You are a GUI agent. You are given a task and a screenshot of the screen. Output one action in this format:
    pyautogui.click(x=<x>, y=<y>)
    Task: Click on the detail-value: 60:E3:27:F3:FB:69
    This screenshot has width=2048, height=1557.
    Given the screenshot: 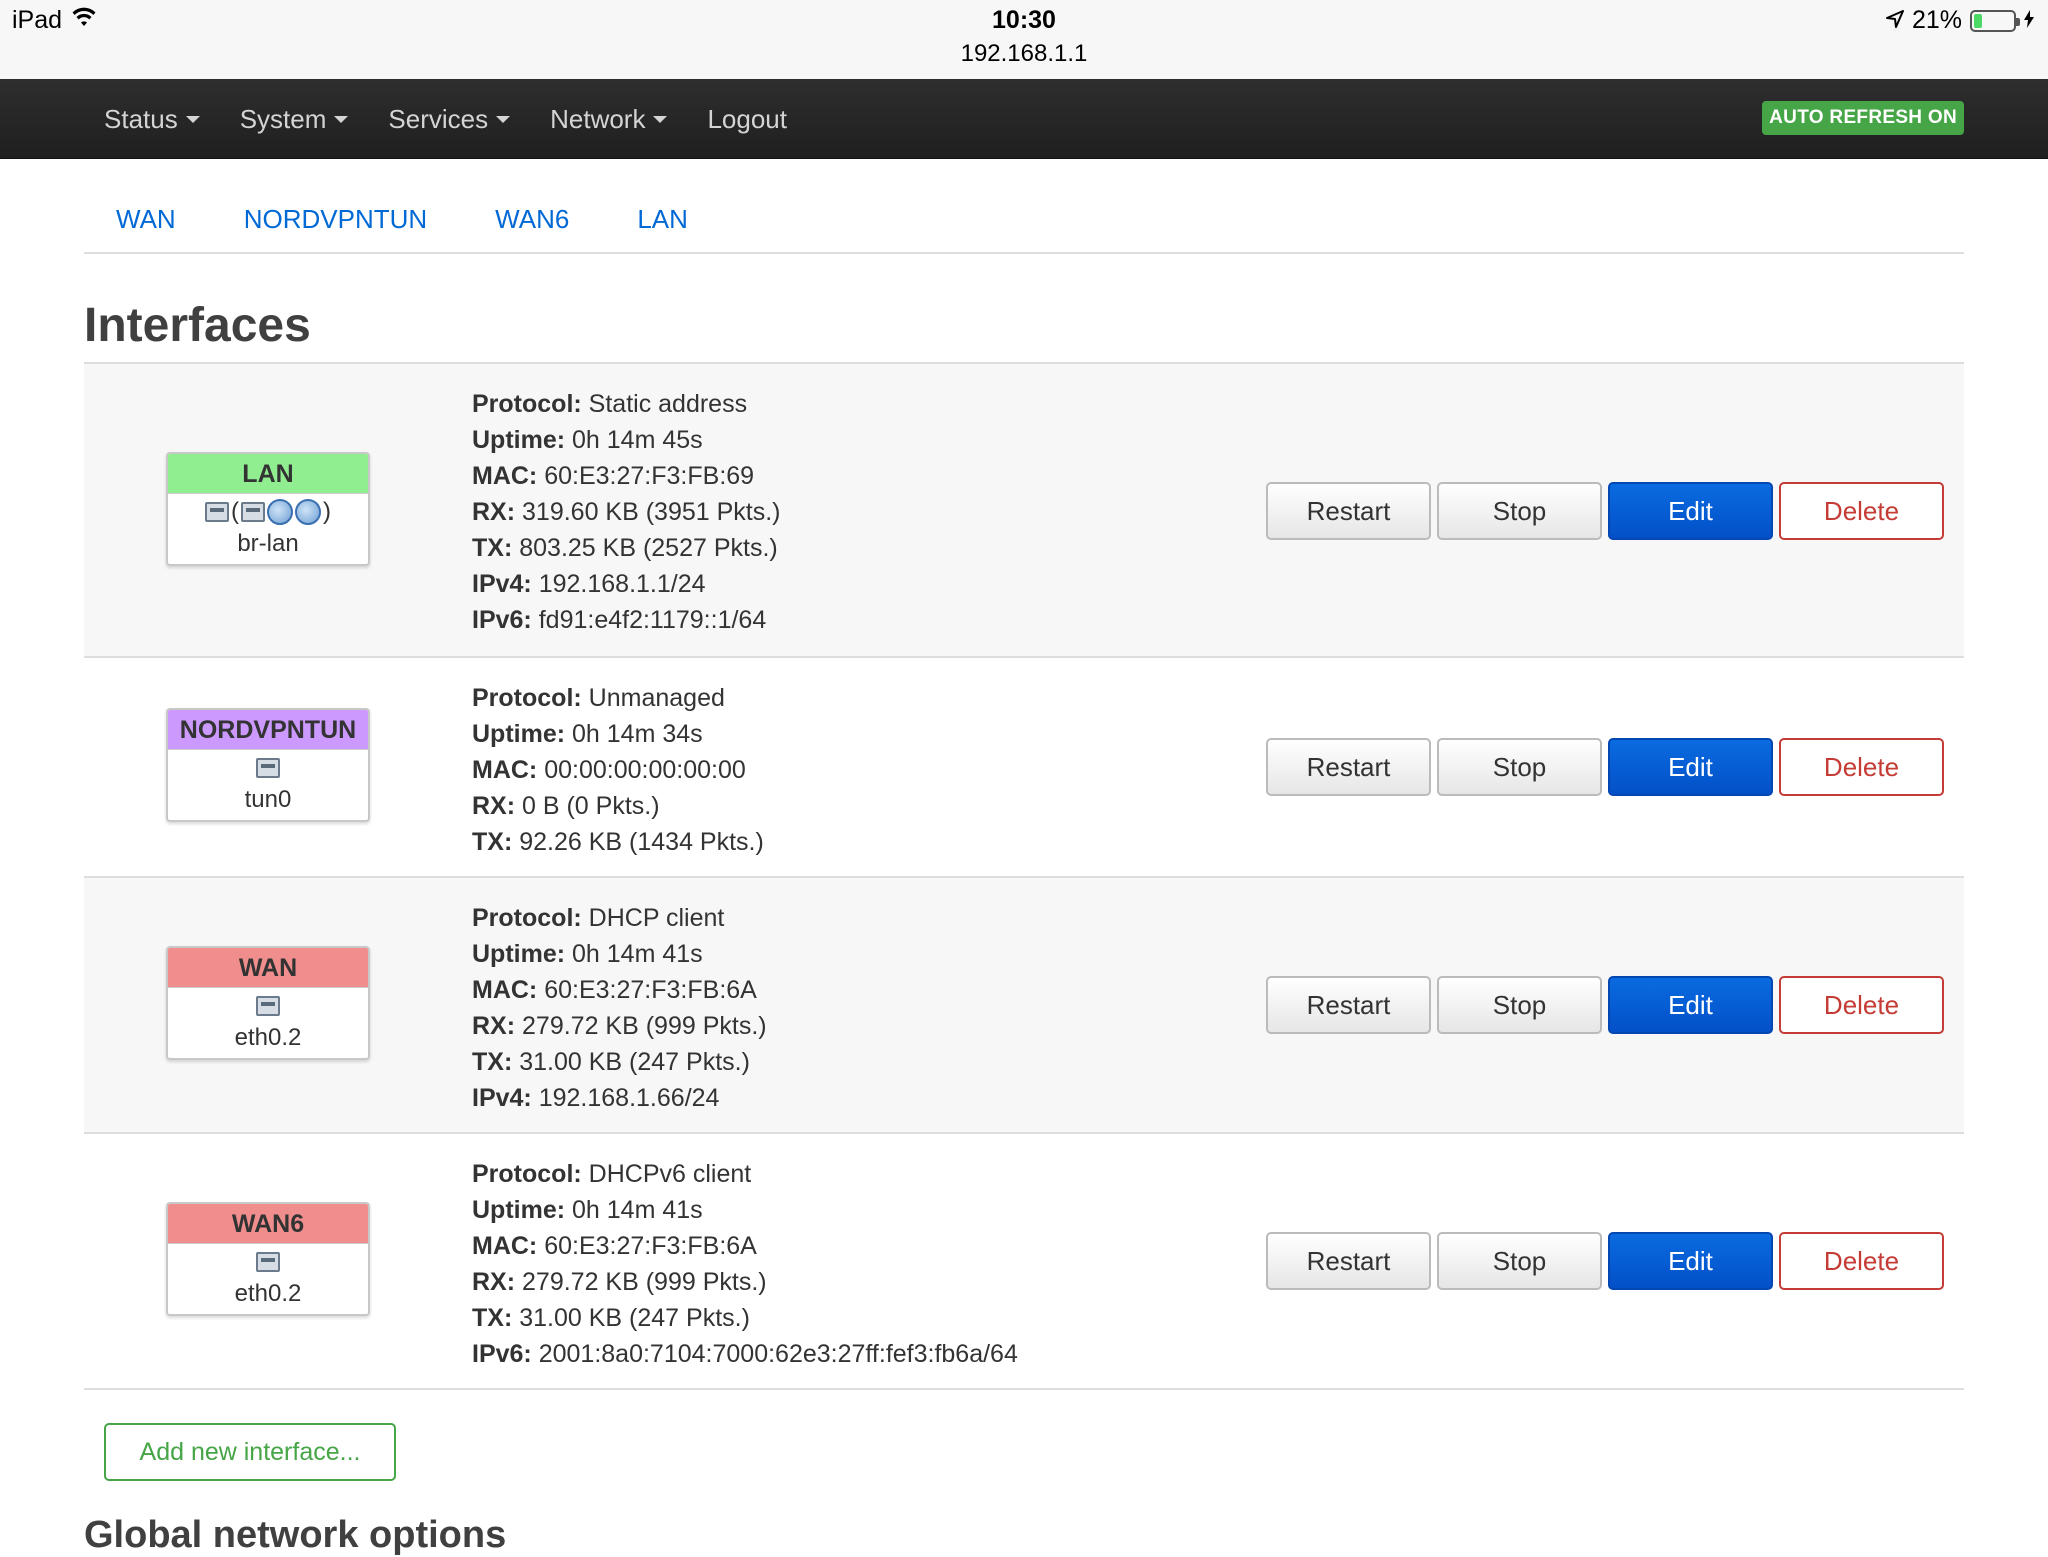 What is the action you would take?
    pyautogui.click(x=649, y=476)
    